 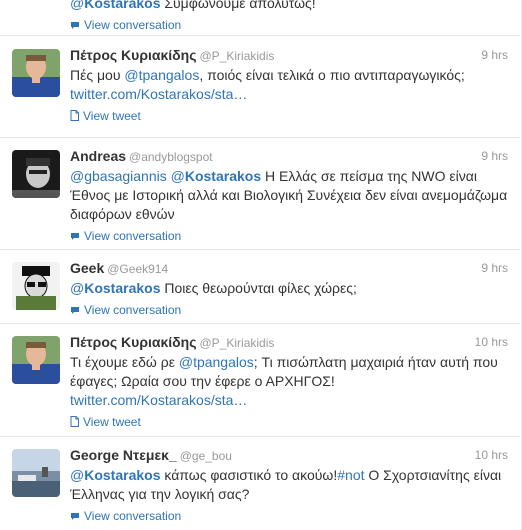 I want to click on user-fullname: George Ντεμεκ_, so click(x=123, y=455).